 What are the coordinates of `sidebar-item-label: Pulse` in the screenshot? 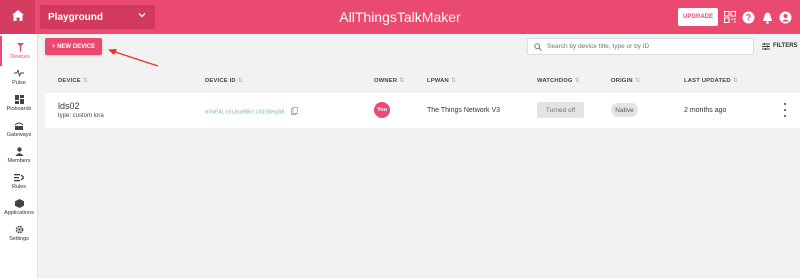 It's located at (19, 83).